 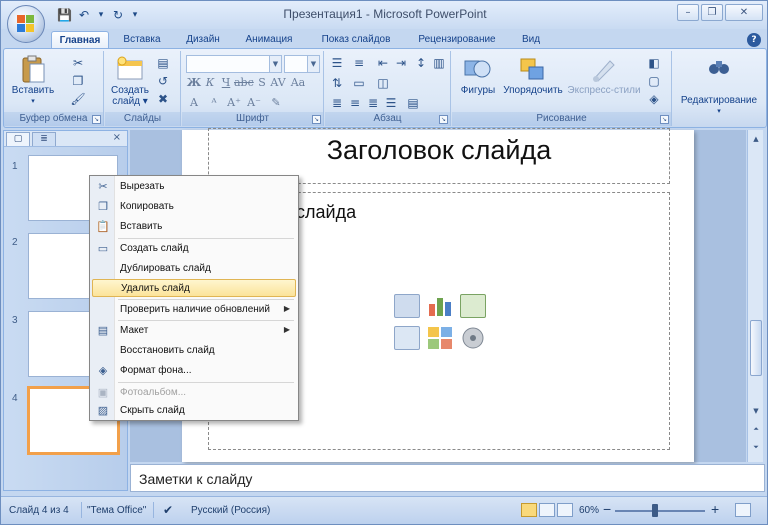 What do you see at coordinates (130, 81) in the screenshot?
I see `new-slide-button: Создать слайд ▾` at bounding box center [130, 81].